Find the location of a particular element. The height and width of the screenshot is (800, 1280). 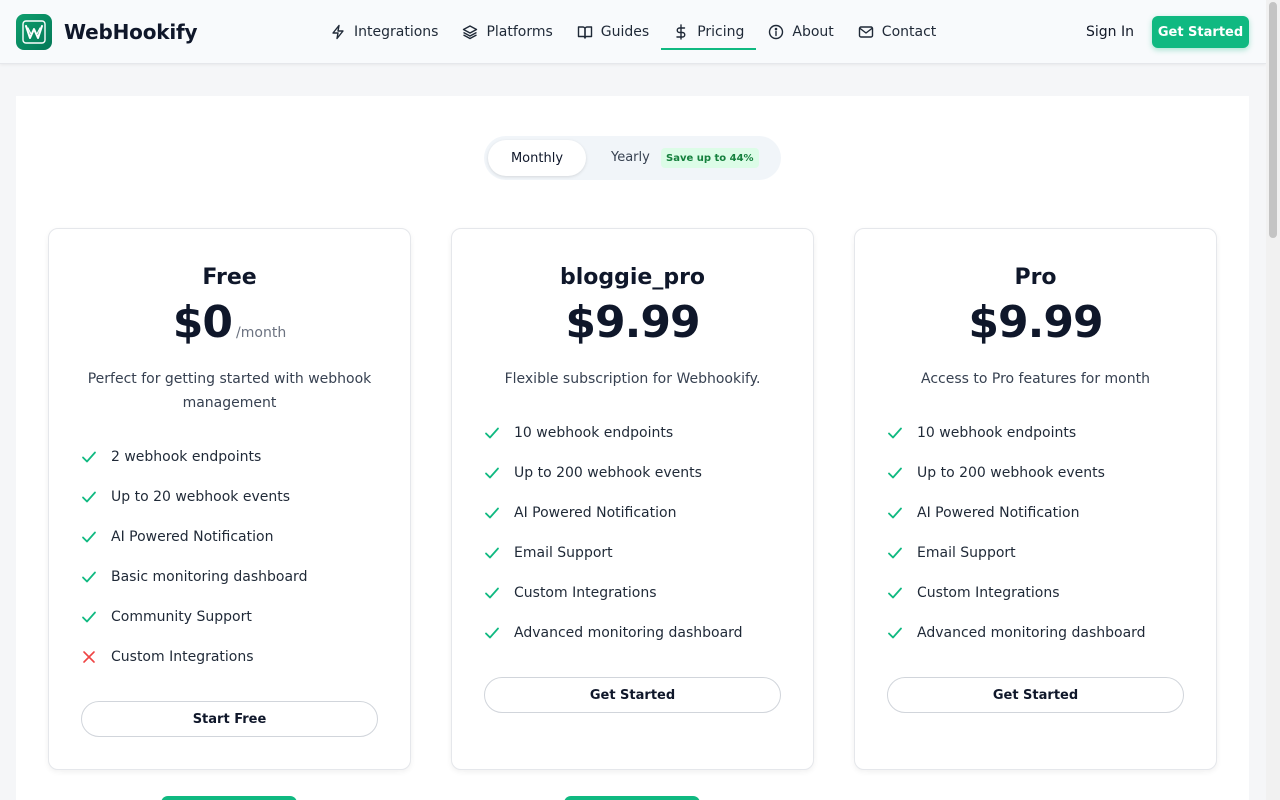

save-badge: Save up to 44% is located at coordinates (710, 158).